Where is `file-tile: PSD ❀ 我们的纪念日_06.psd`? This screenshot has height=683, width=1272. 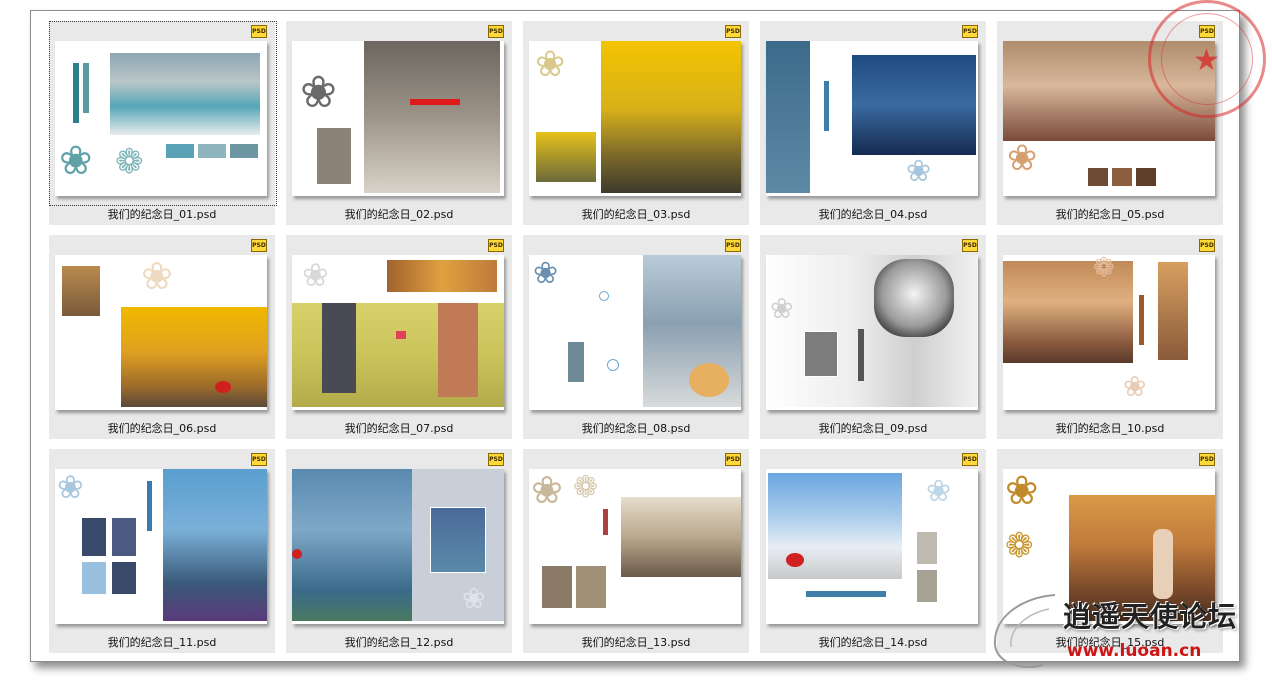
file-tile: PSD ❀ 我们的纪念日_06.psd is located at coordinates (162, 337).